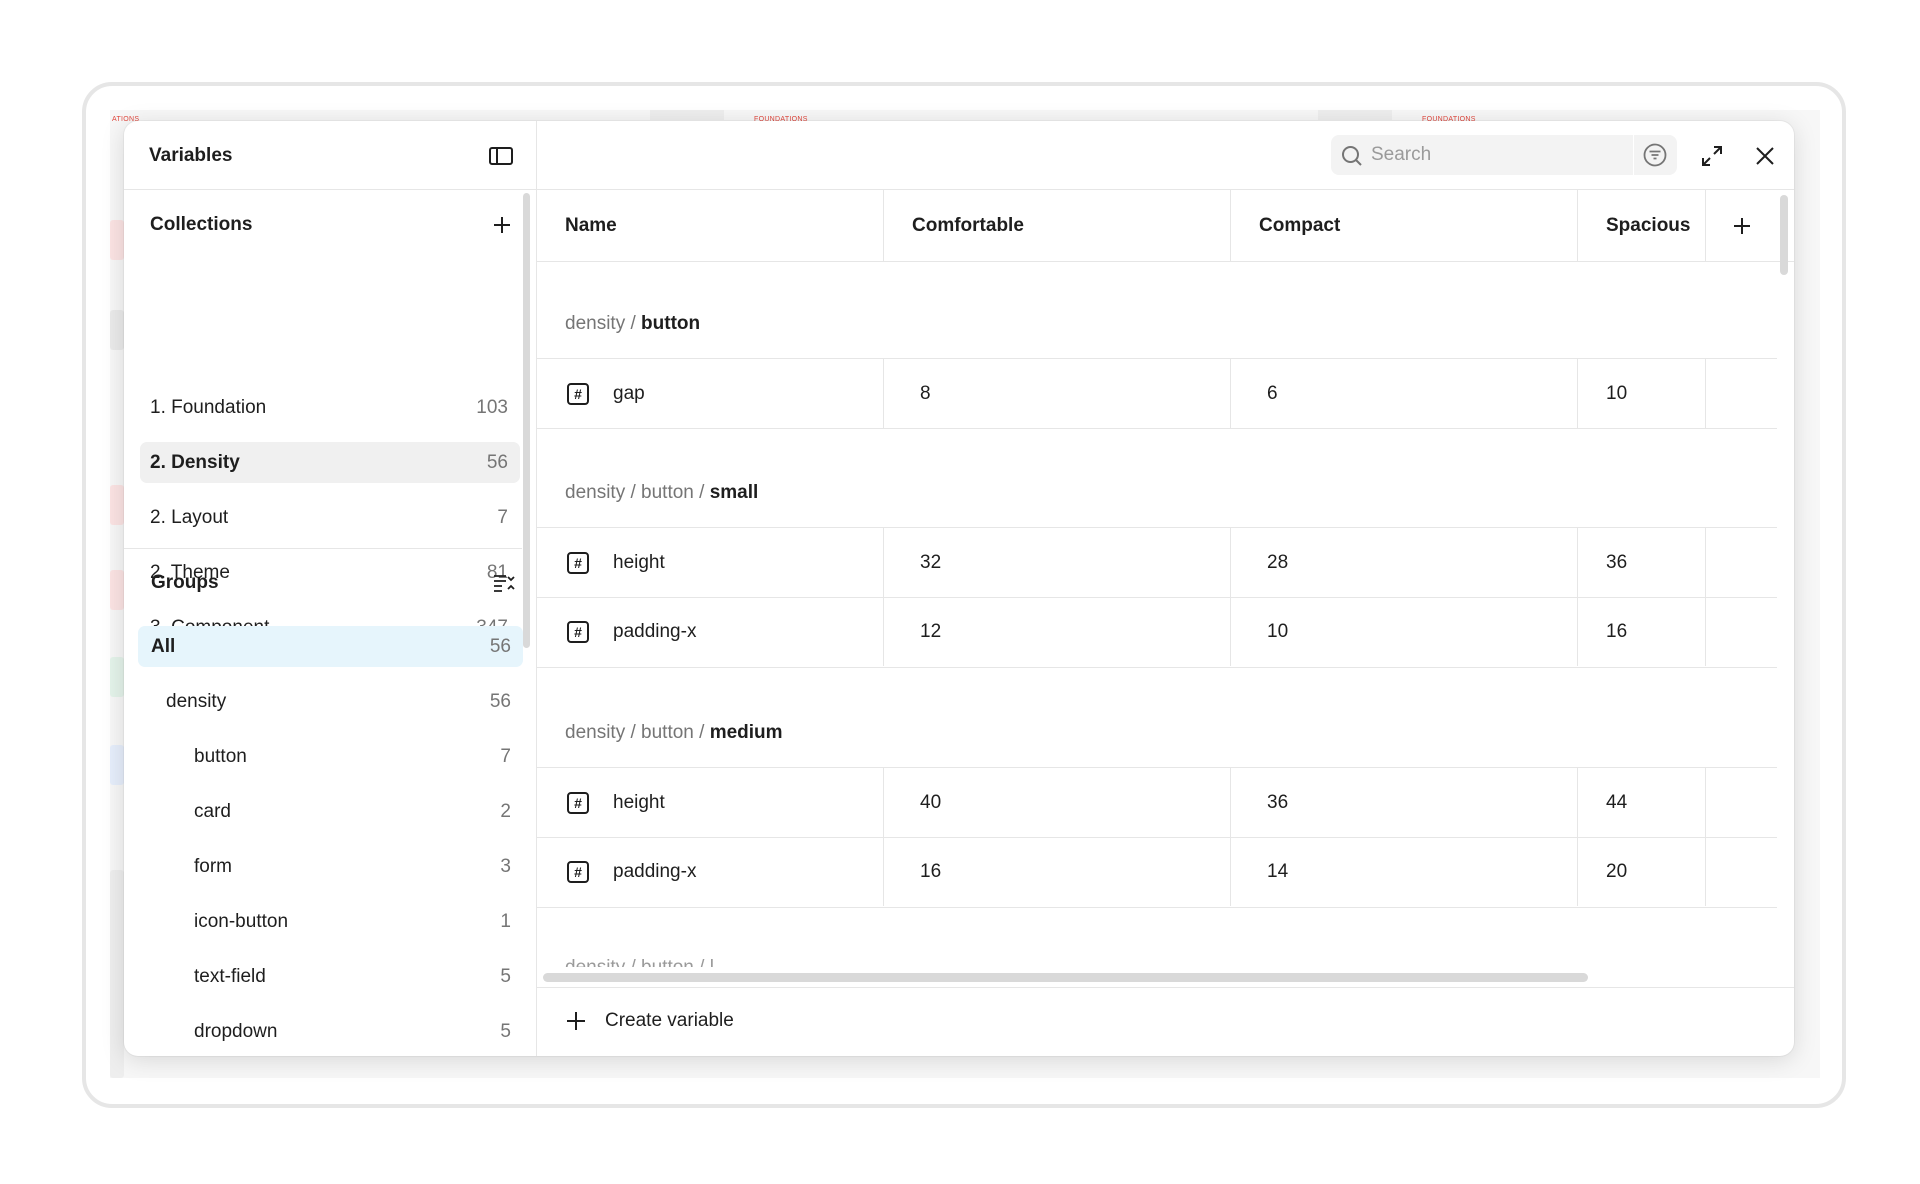 This screenshot has height=1184, width=1920. Describe the element at coordinates (1404, 562) in the screenshot. I see `value-cell: 28` at that location.